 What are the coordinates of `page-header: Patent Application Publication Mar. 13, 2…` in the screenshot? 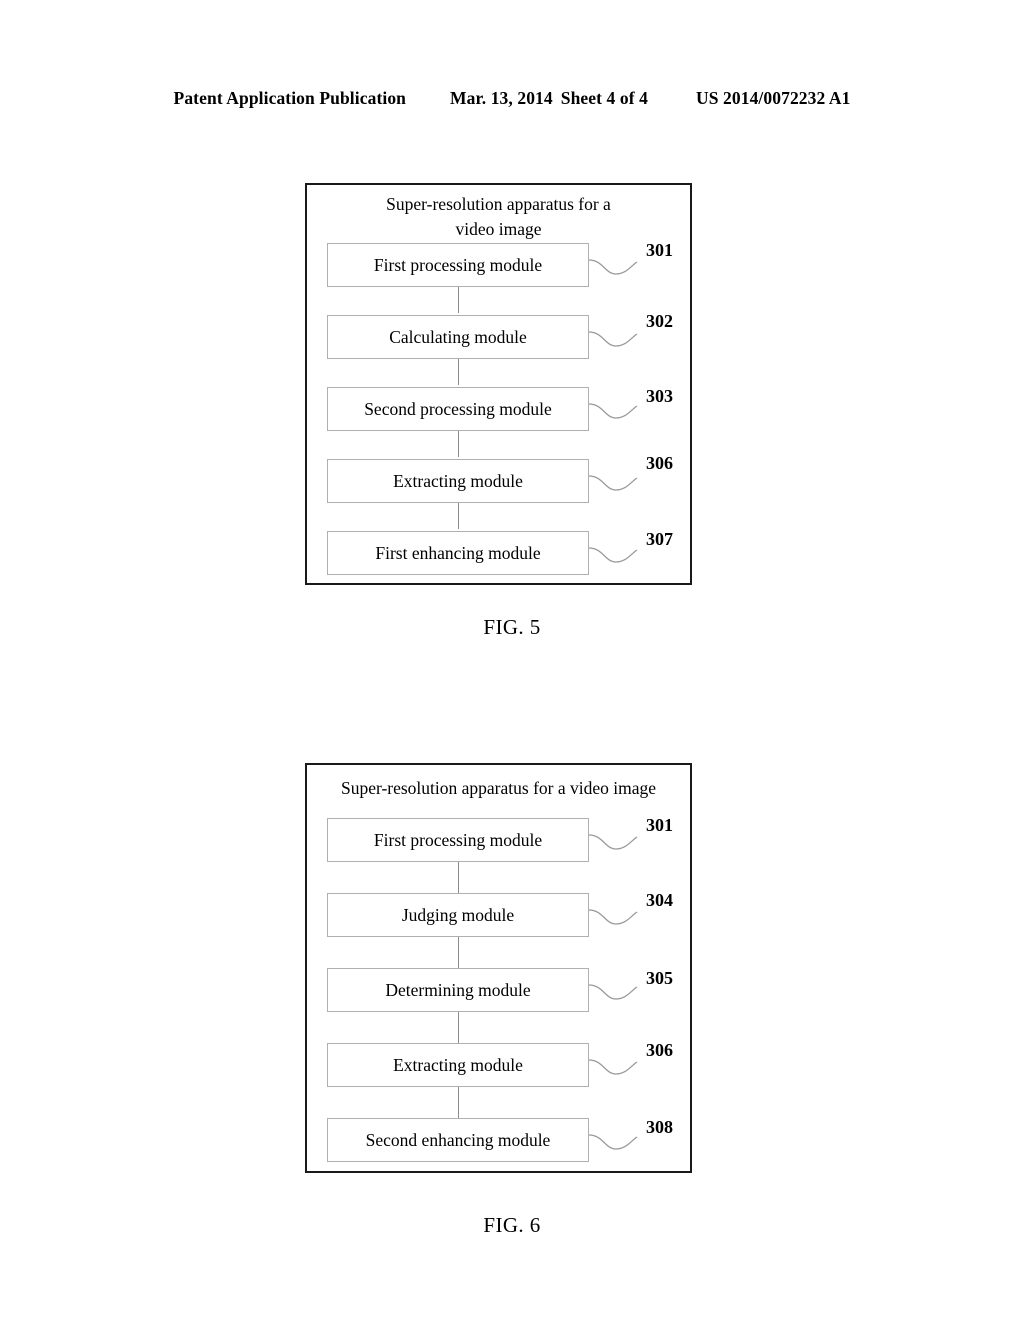 It's located at (512, 98).